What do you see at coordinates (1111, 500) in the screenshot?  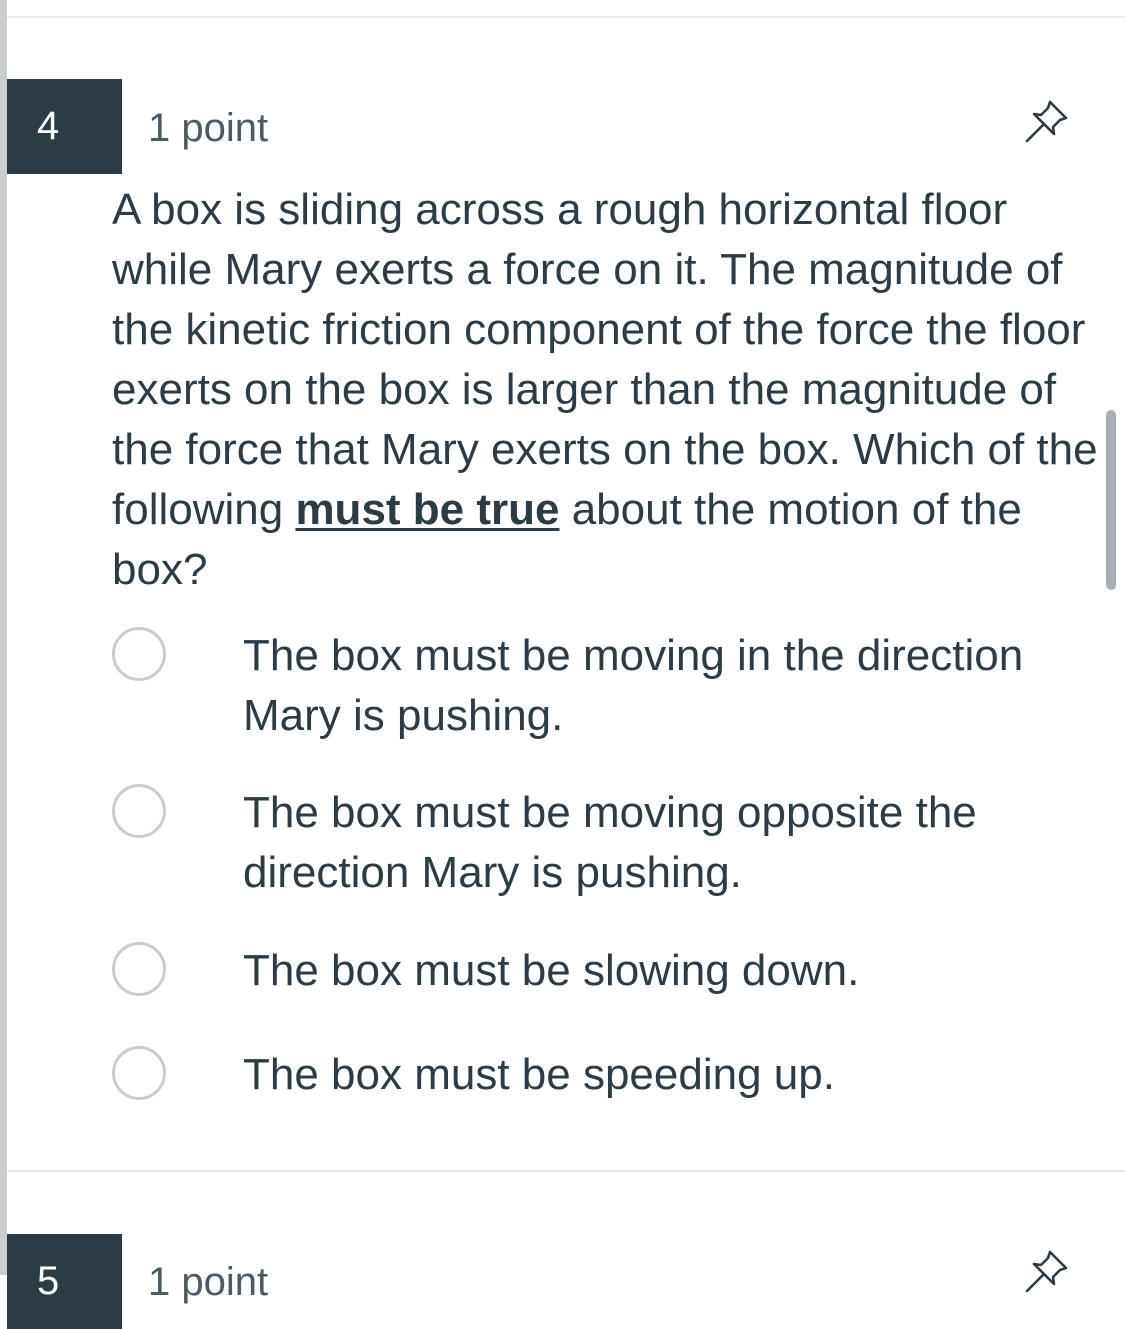 I see `scrollbar-thumb` at bounding box center [1111, 500].